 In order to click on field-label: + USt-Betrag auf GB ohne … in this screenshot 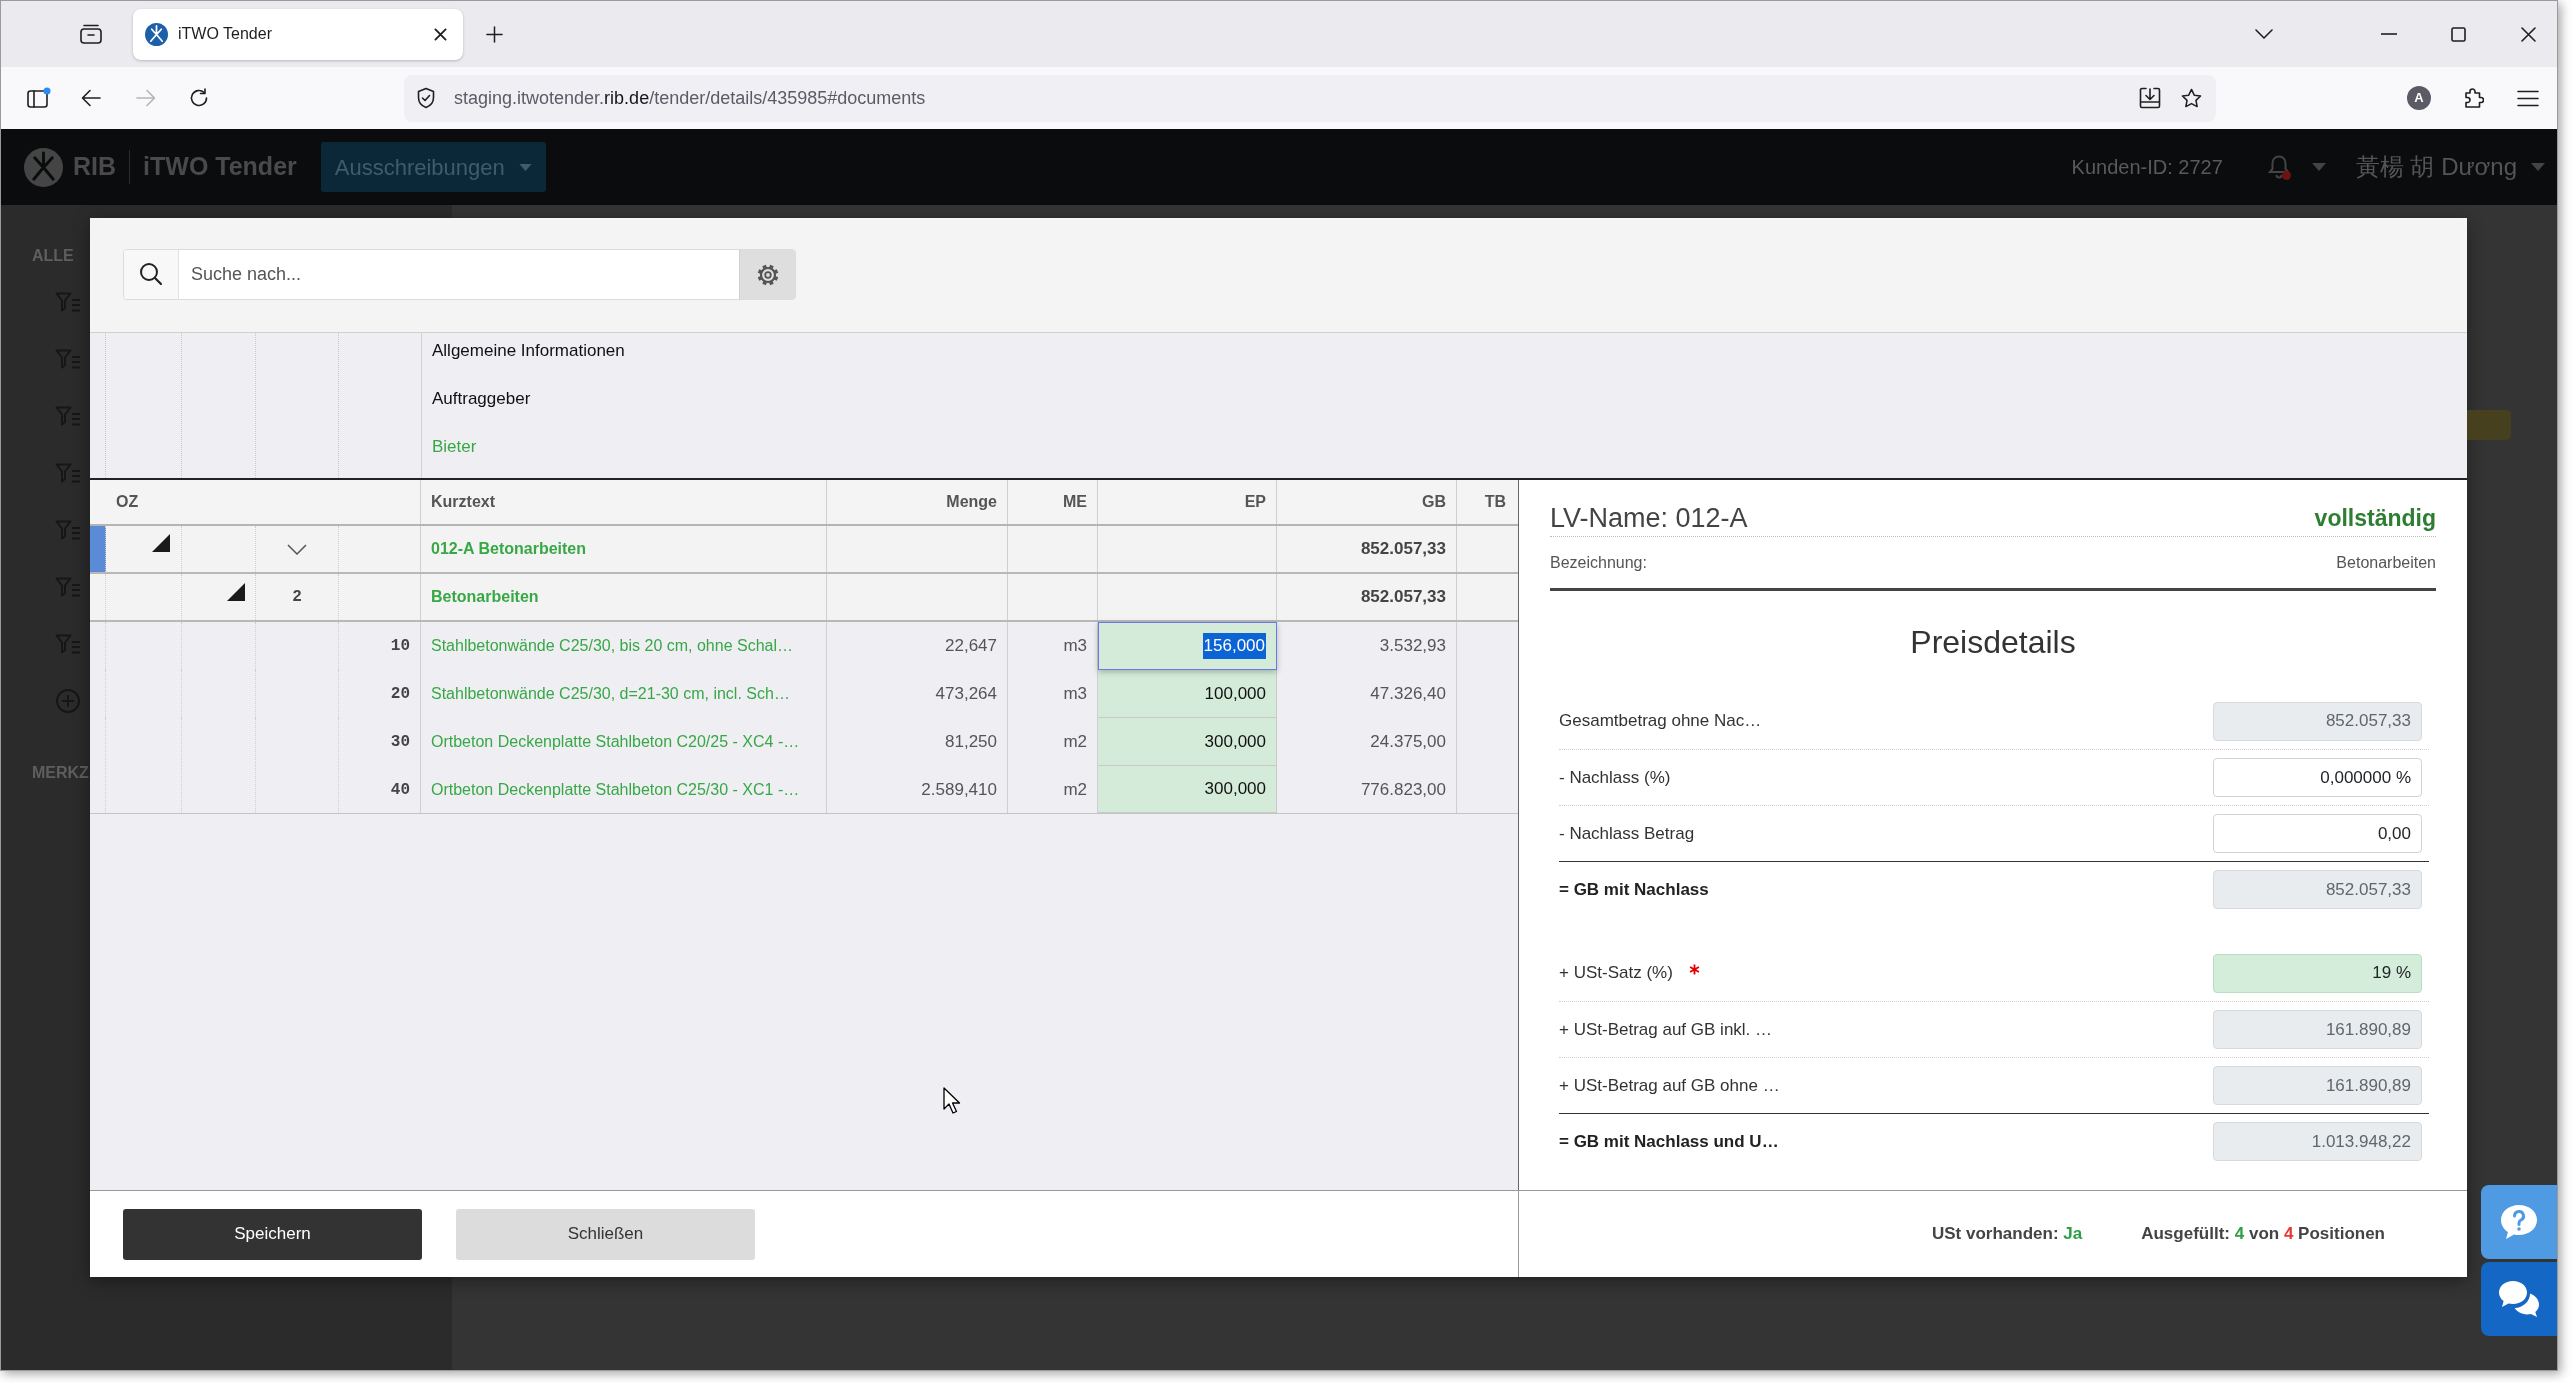, I will do `click(1669, 1085)`.